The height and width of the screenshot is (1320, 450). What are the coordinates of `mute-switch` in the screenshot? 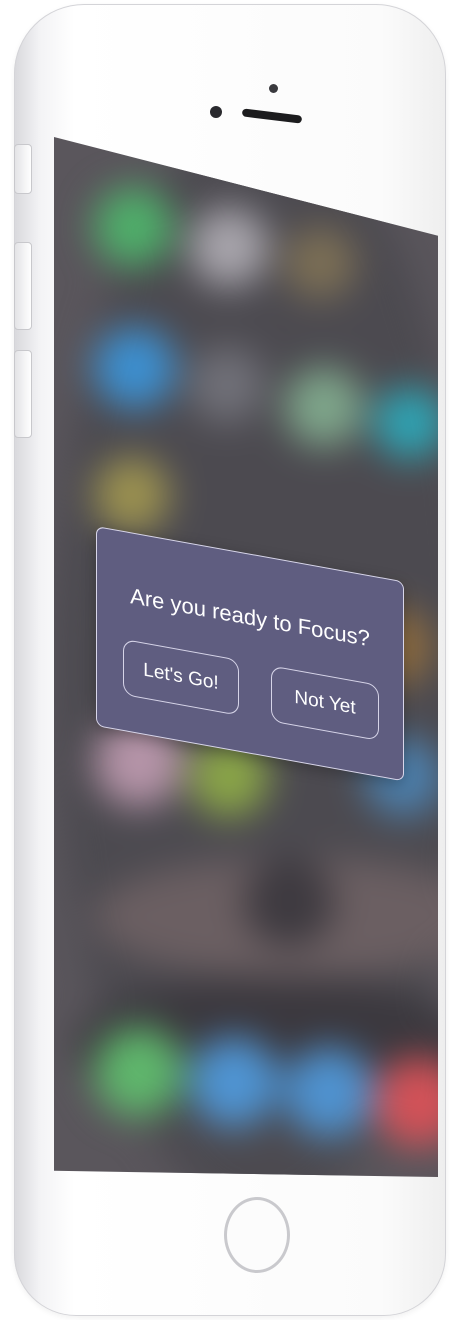 It's located at (23, 169).